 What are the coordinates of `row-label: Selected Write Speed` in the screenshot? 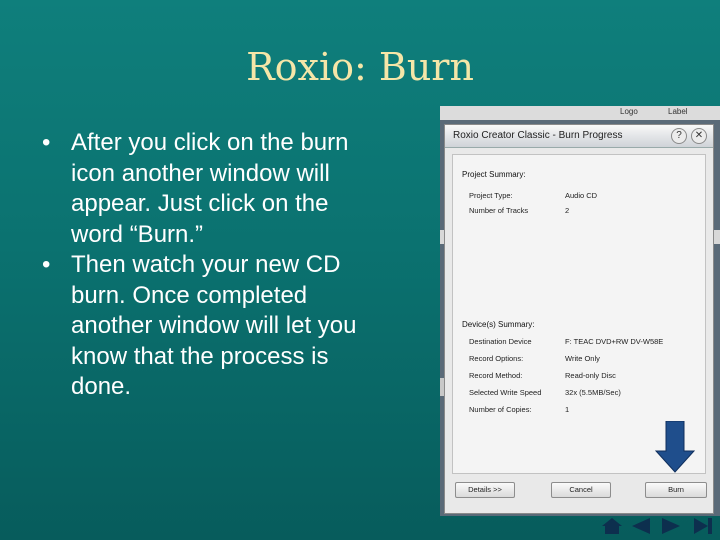 It's located at (505, 392).